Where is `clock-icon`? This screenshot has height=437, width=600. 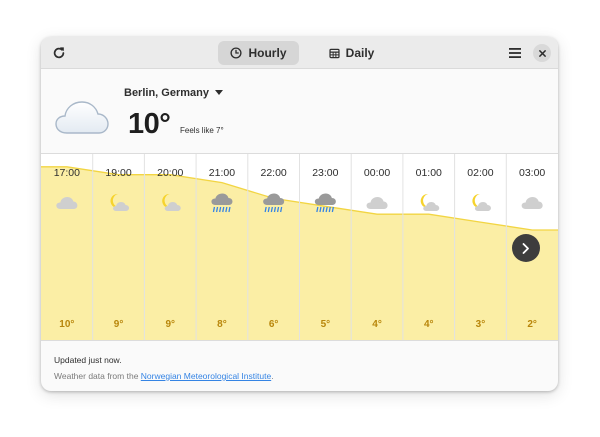 clock-icon is located at coordinates (236, 53).